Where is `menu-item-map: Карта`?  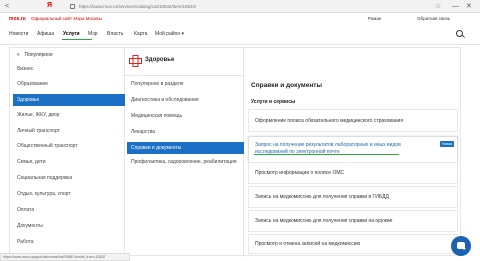 menu-item-map: Карта is located at coordinates (140, 34).